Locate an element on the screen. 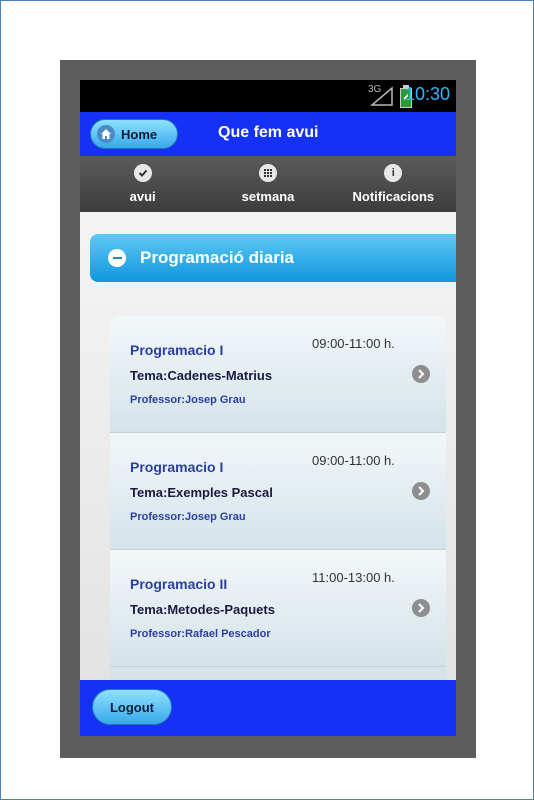  tab-bar: avui setmana i Notificacions is located at coordinates (268, 184).